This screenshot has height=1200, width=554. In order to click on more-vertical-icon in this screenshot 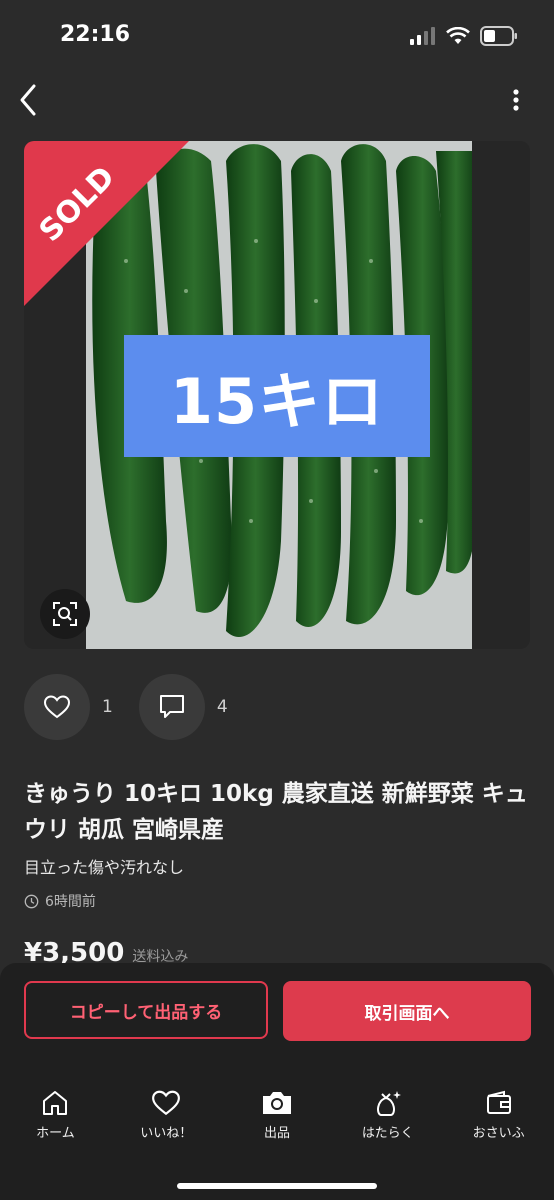, I will do `click(516, 100)`.